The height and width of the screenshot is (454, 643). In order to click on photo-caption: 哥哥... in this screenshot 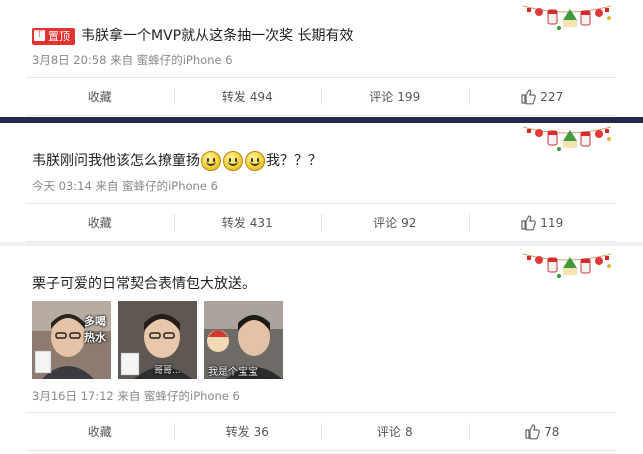, I will do `click(167, 371)`.